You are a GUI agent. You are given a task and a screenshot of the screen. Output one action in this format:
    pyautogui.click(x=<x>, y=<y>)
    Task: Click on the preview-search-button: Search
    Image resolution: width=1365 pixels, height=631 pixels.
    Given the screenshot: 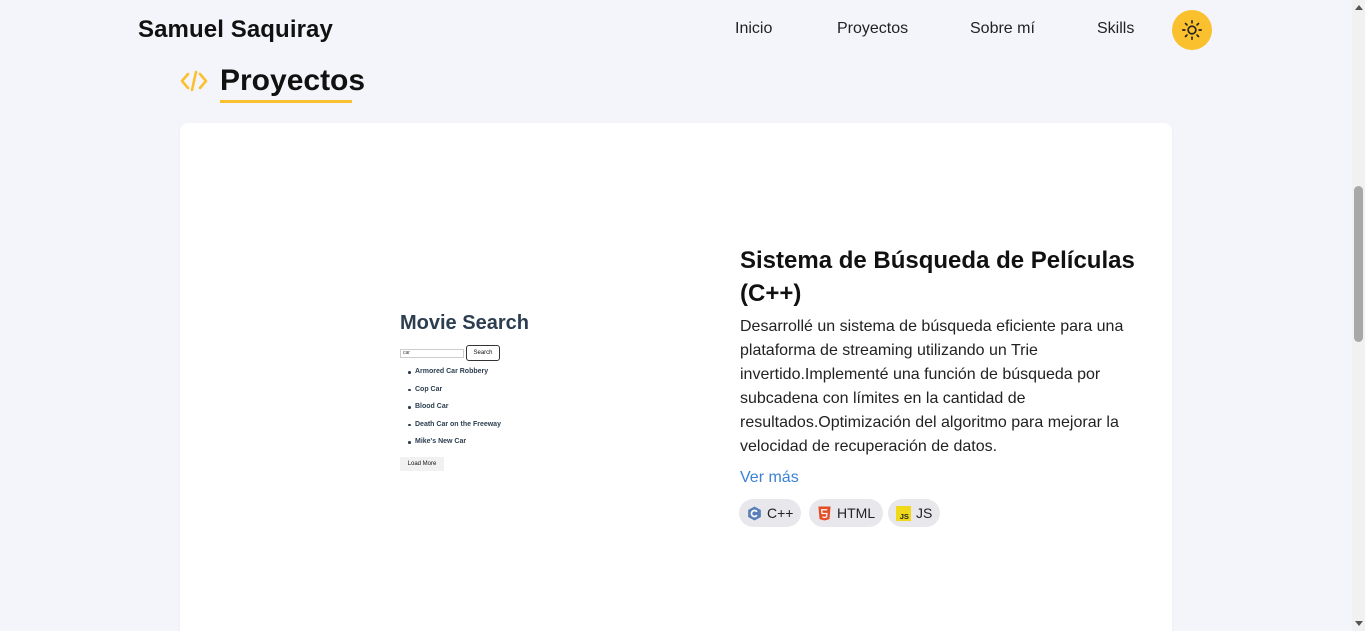 What is the action you would take?
    pyautogui.click(x=483, y=353)
    